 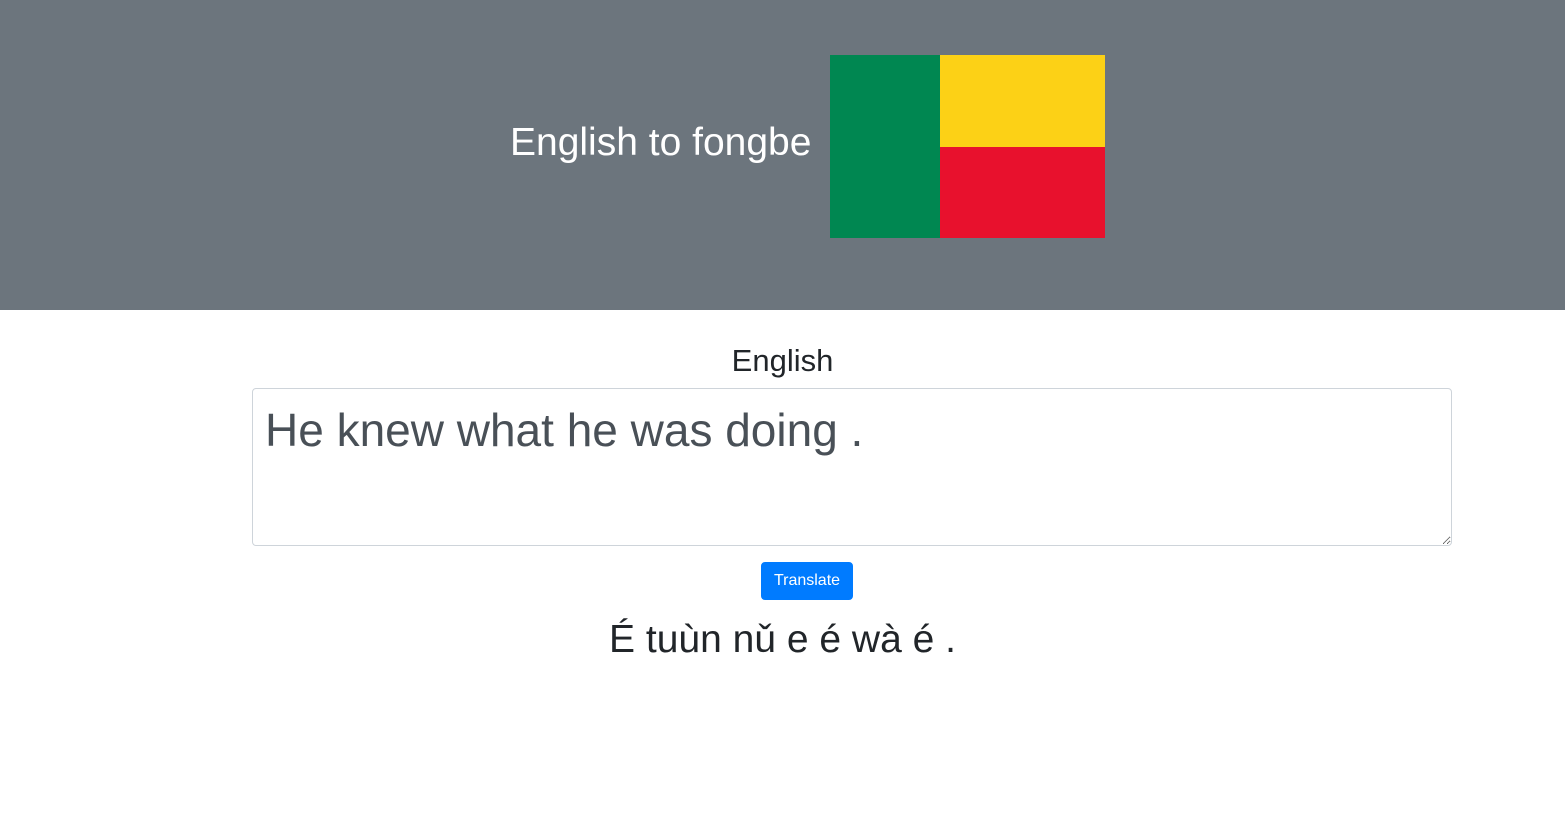 I want to click on translation-output: É tuùn nǔ e é wà é ., so click(x=782, y=639).